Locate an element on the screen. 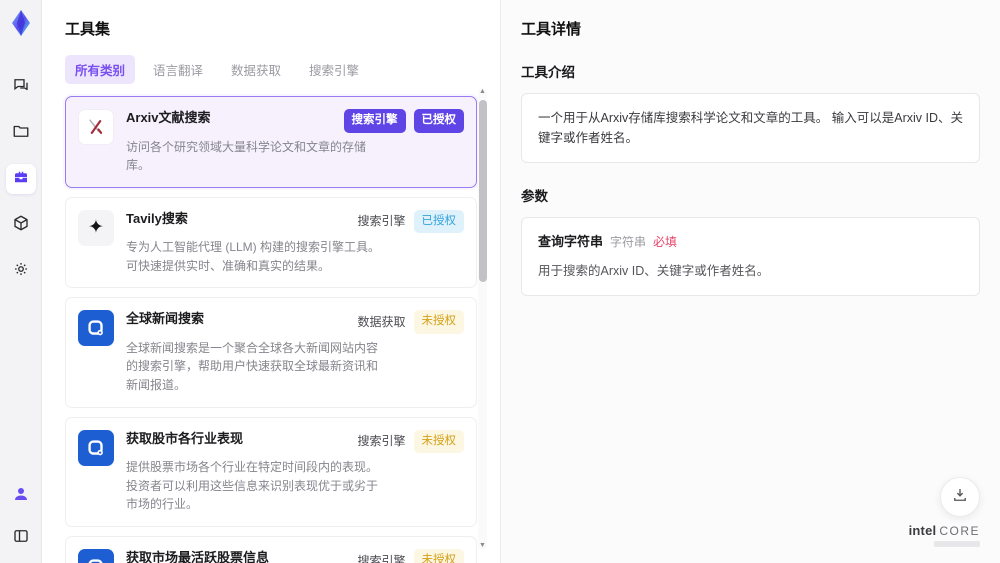 The height and width of the screenshot is (563, 1000). folder-icon is located at coordinates (21, 133).